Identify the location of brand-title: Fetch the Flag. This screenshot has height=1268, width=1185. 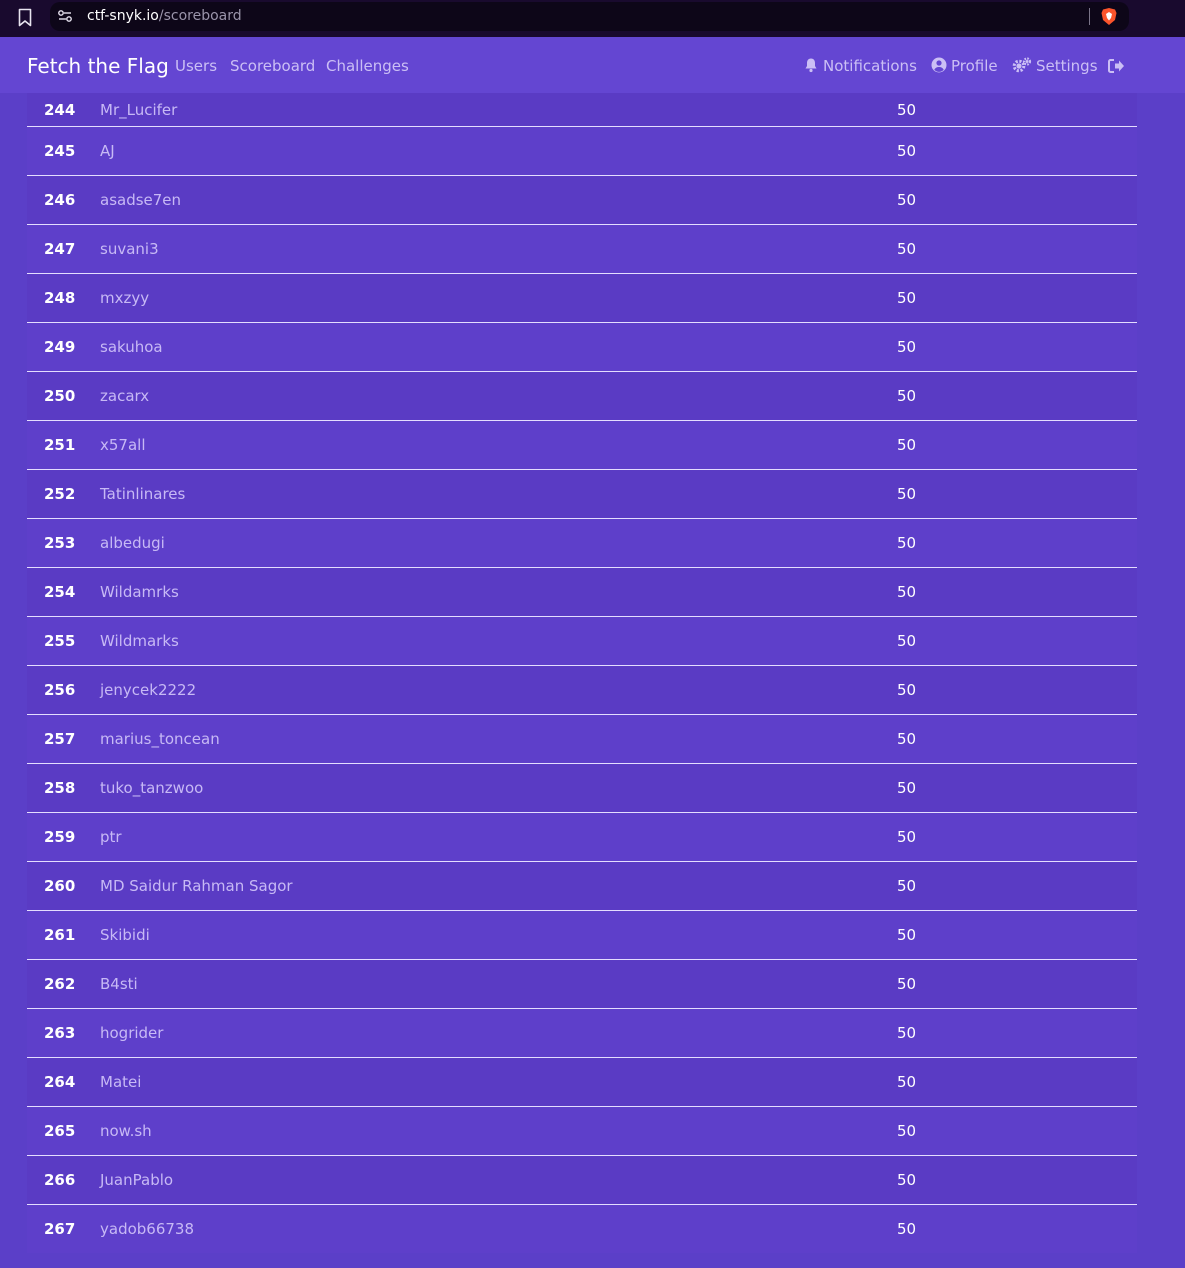
(98, 66).